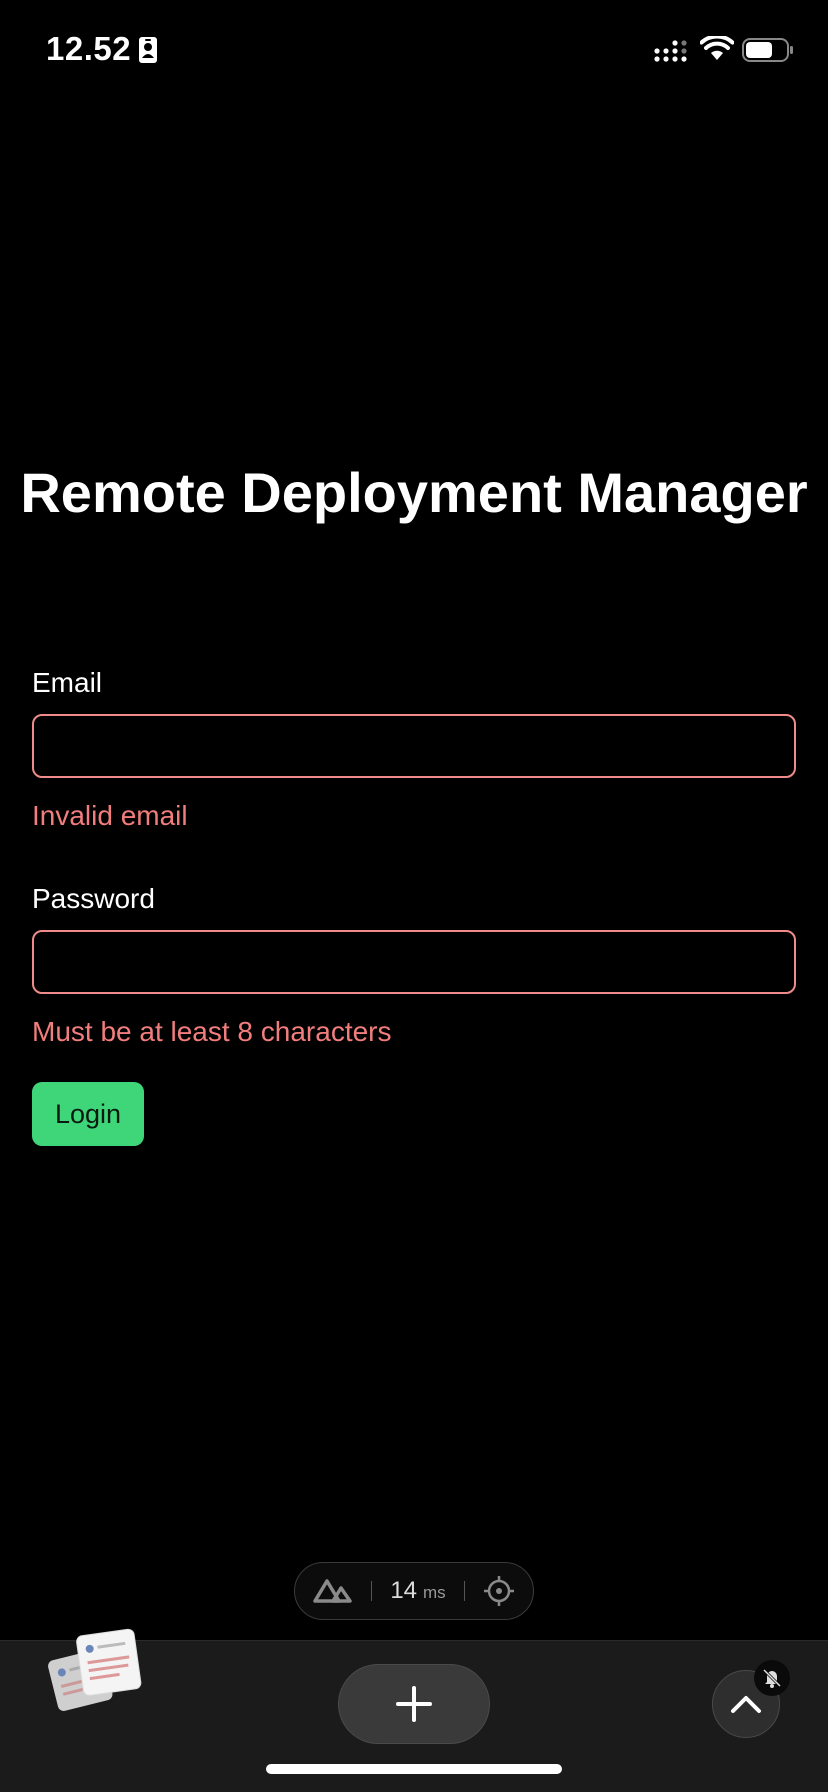 The width and height of the screenshot is (828, 1792). Describe the element at coordinates (414, 492) in the screenshot. I see `page-title: Remote Deployment Manager` at that location.